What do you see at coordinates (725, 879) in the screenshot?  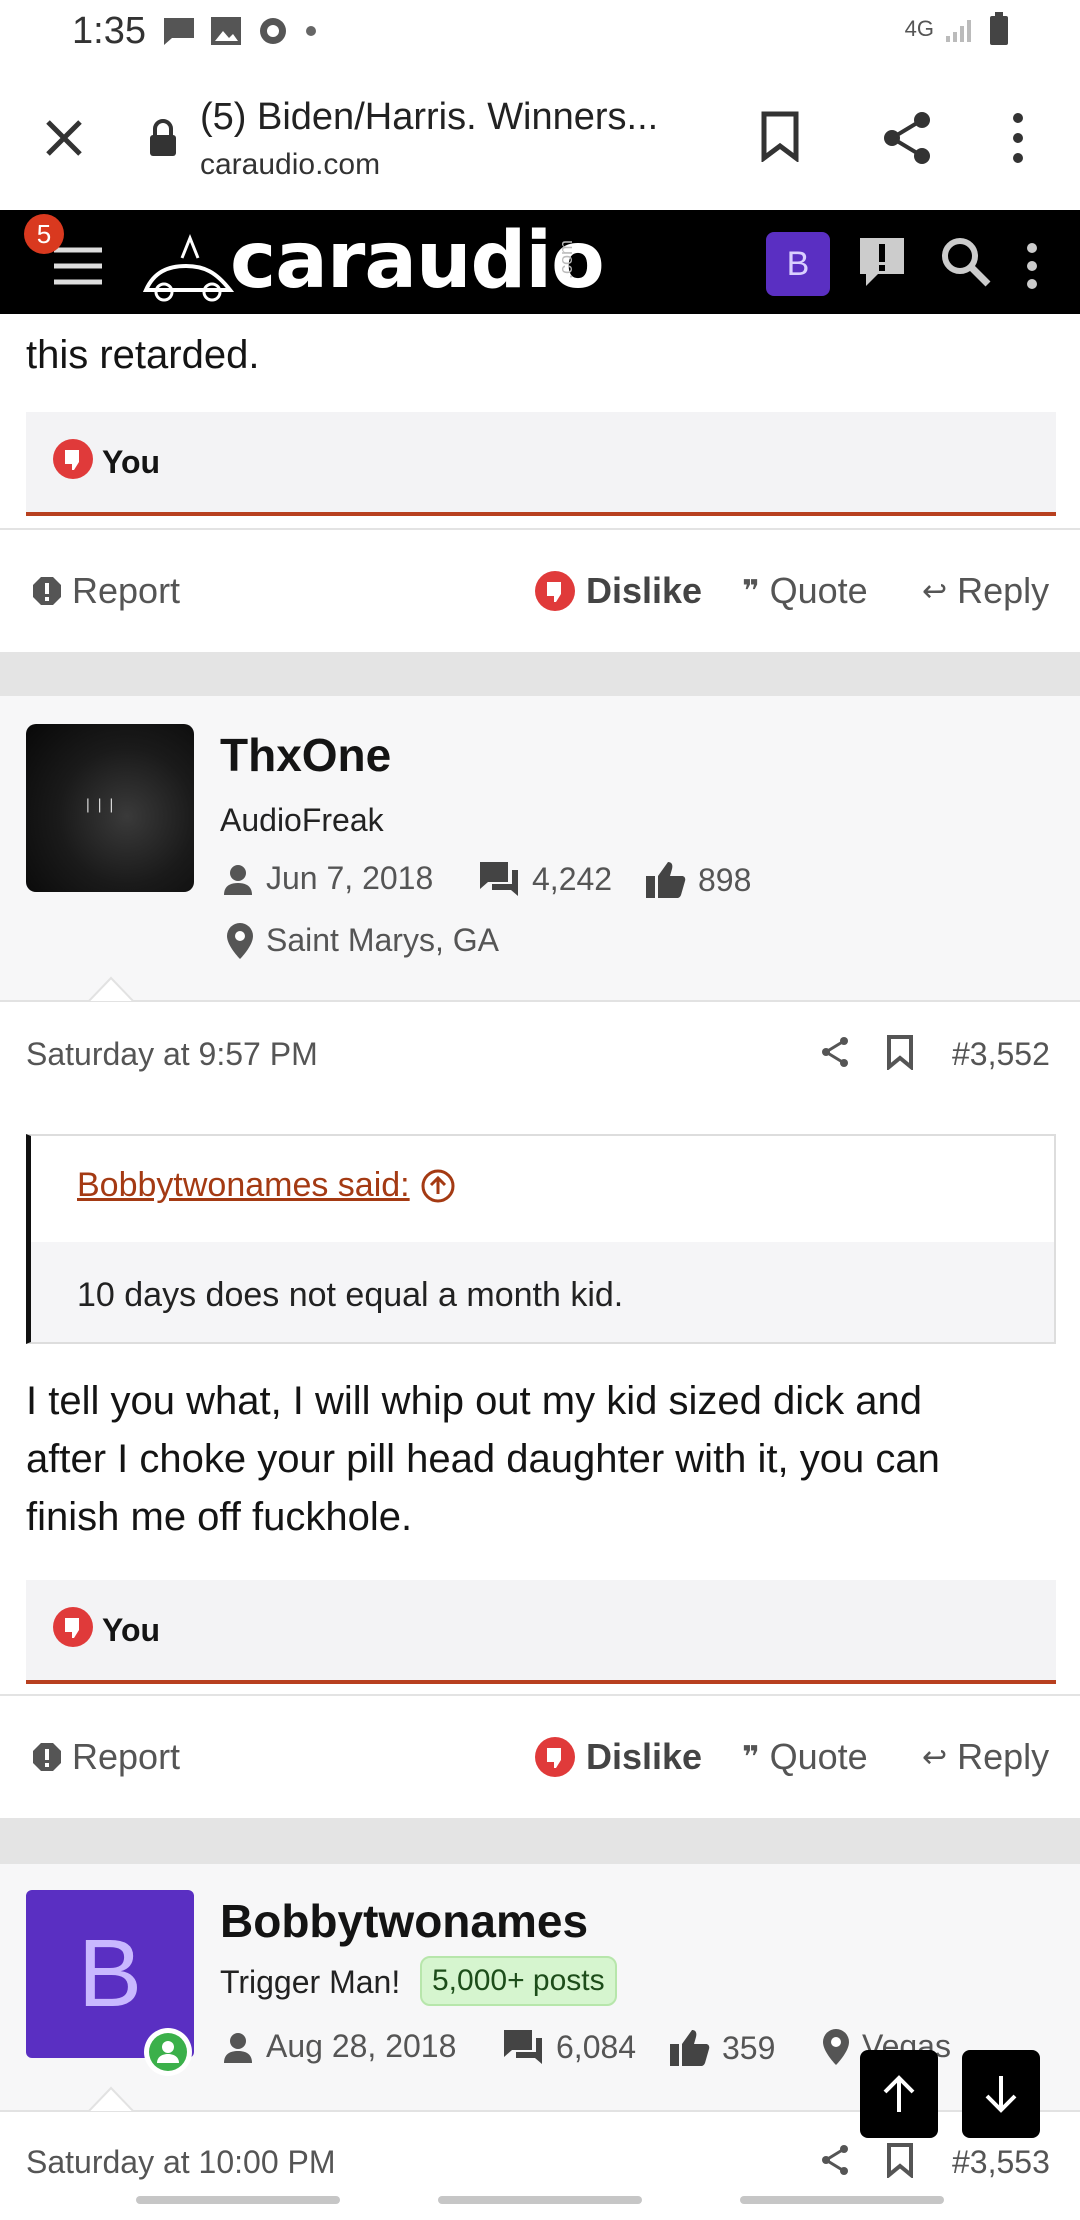 I see `likes-count: 898` at bounding box center [725, 879].